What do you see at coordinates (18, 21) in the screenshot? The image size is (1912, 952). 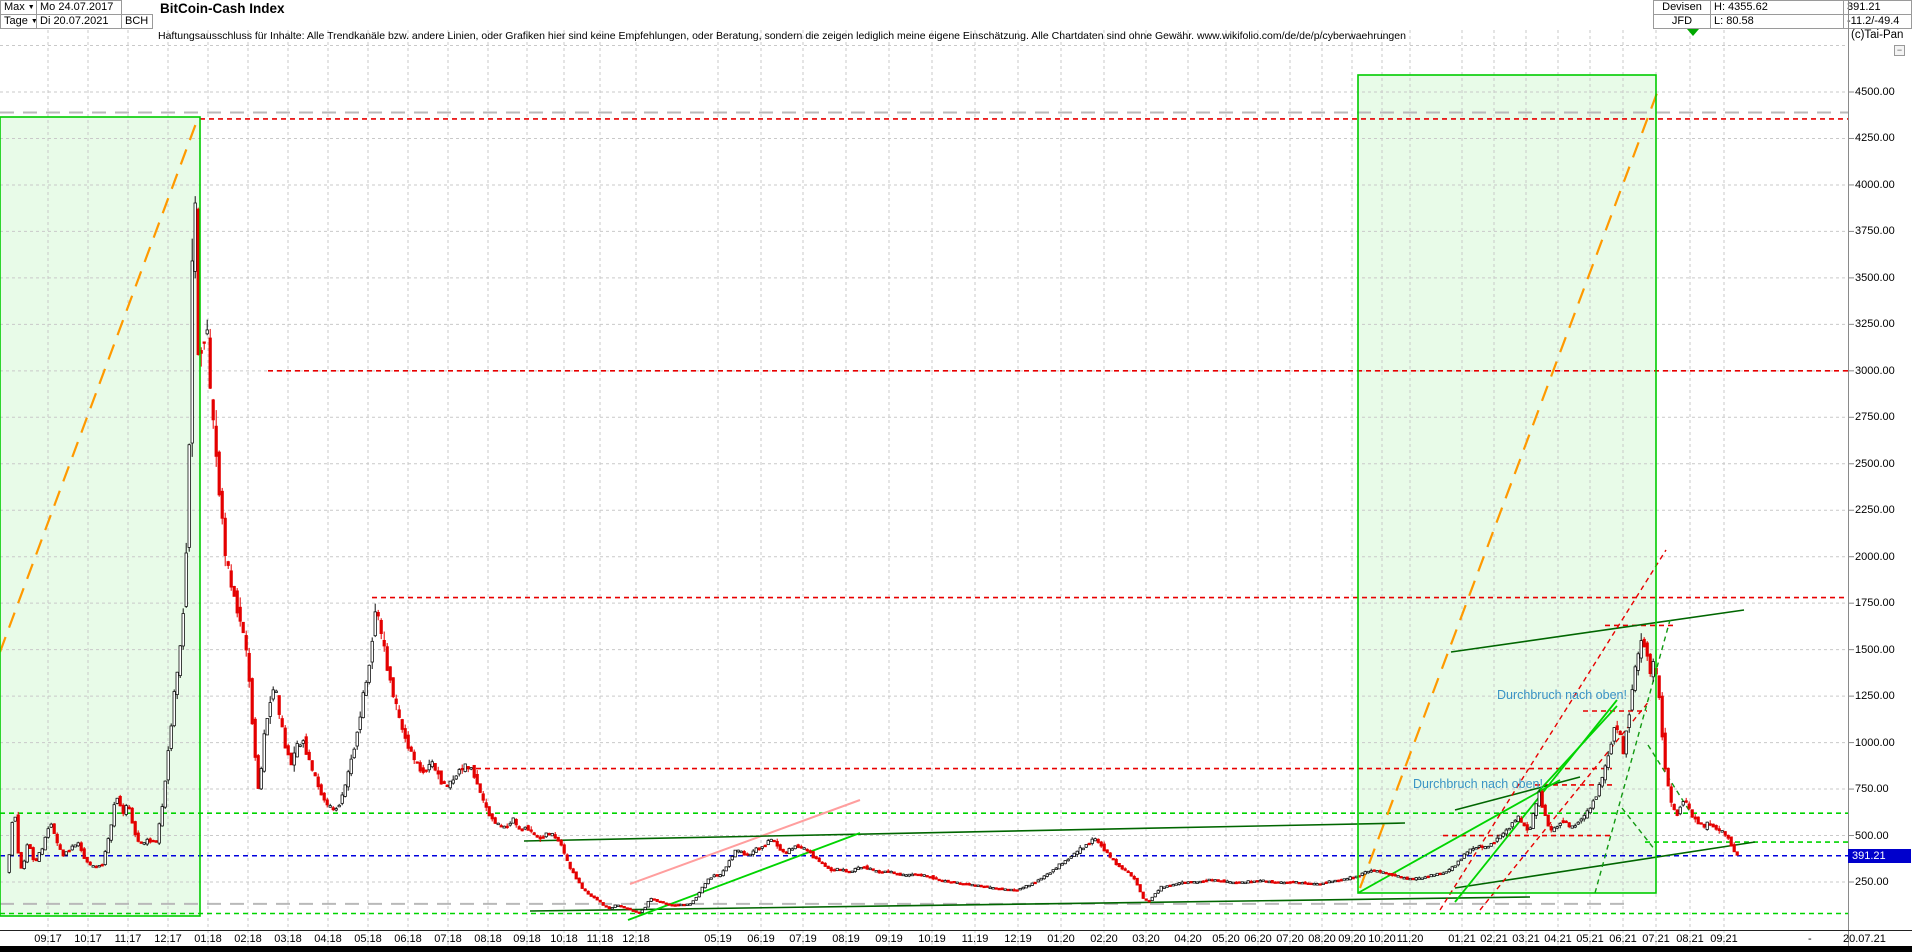 I see `timeframe-dropdown: Tage▼` at bounding box center [18, 21].